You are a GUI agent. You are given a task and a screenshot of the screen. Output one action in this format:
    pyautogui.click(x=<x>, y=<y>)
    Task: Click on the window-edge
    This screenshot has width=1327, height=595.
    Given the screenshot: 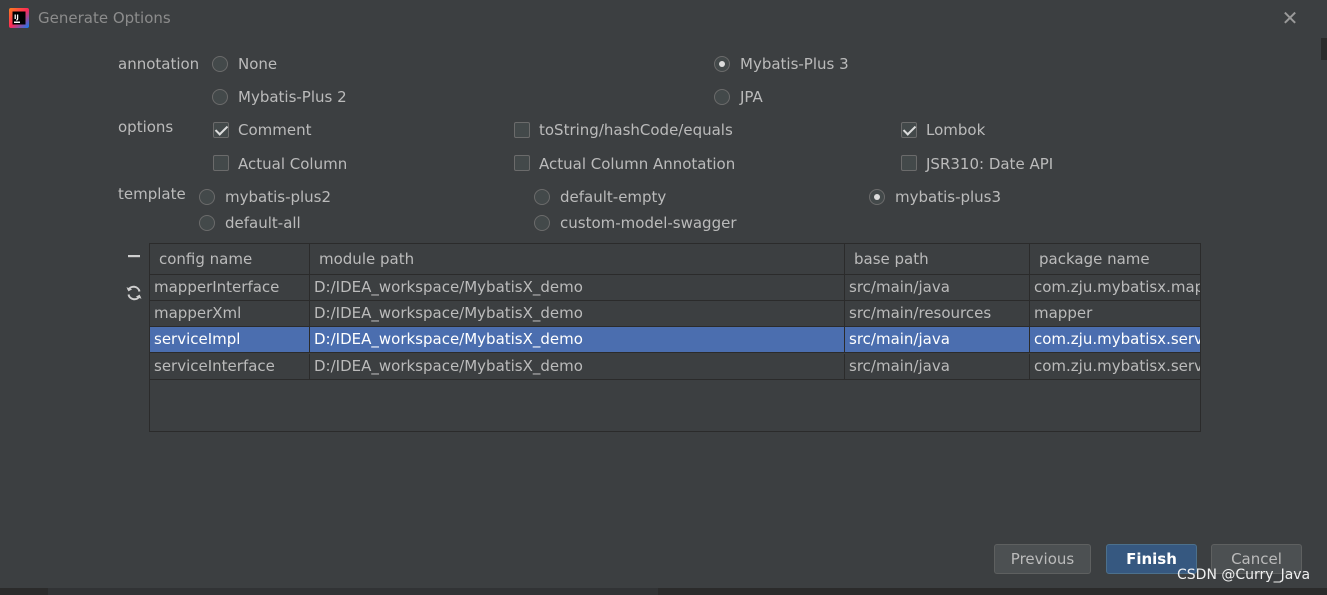 What is the action you would take?
    pyautogui.click(x=1324, y=49)
    